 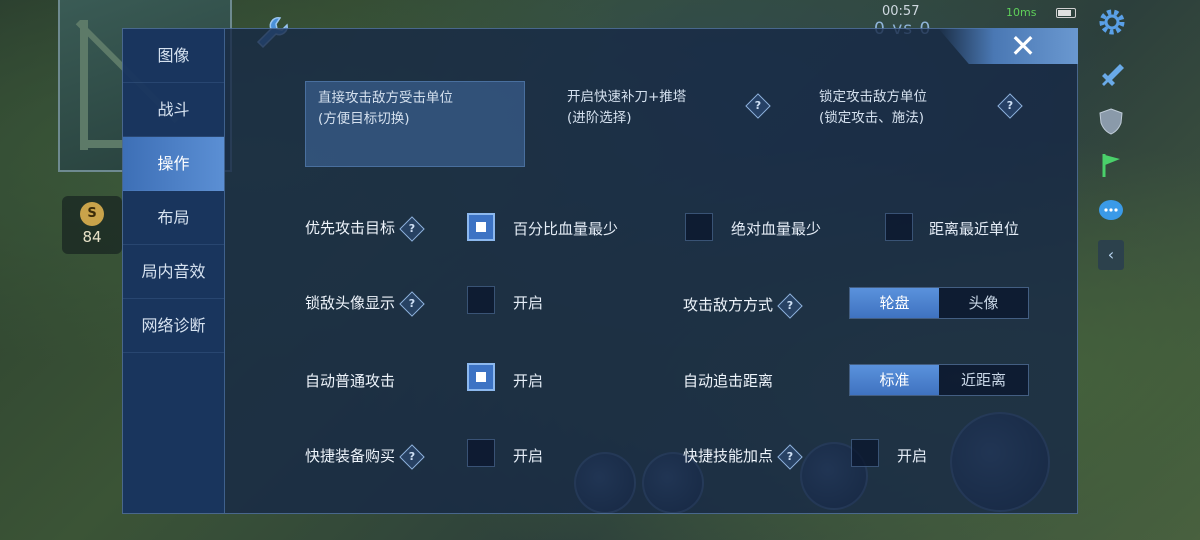 I want to click on priority-absolute-hp-checkbox, so click(x=699, y=227).